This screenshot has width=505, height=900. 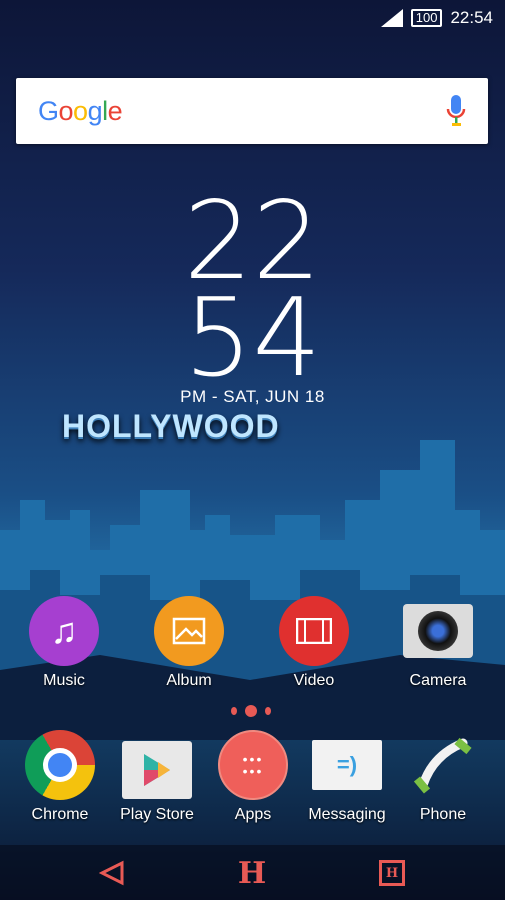 I want to click on app-label: Album, so click(x=189, y=680).